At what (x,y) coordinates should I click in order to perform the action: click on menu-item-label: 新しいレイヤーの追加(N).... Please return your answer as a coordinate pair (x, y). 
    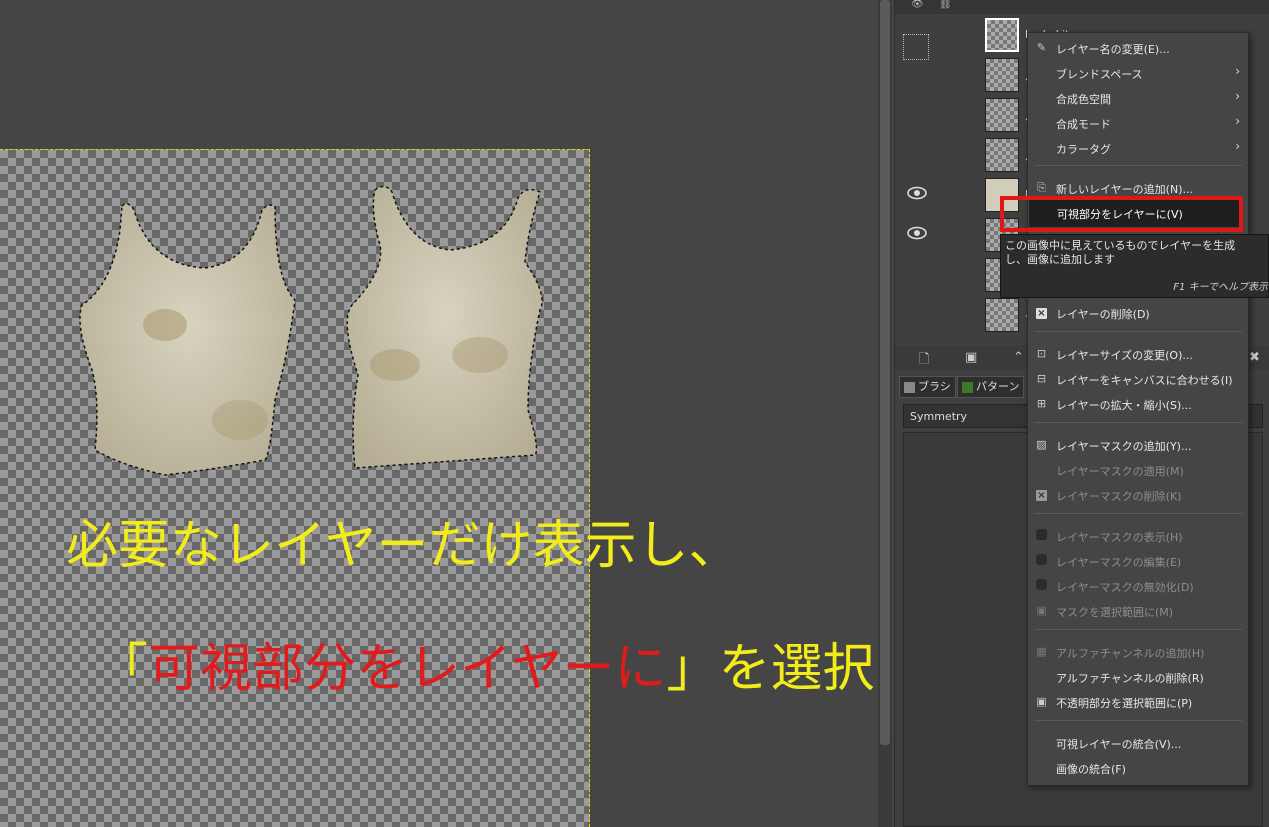
    Looking at the image, I should click on (1124, 189).